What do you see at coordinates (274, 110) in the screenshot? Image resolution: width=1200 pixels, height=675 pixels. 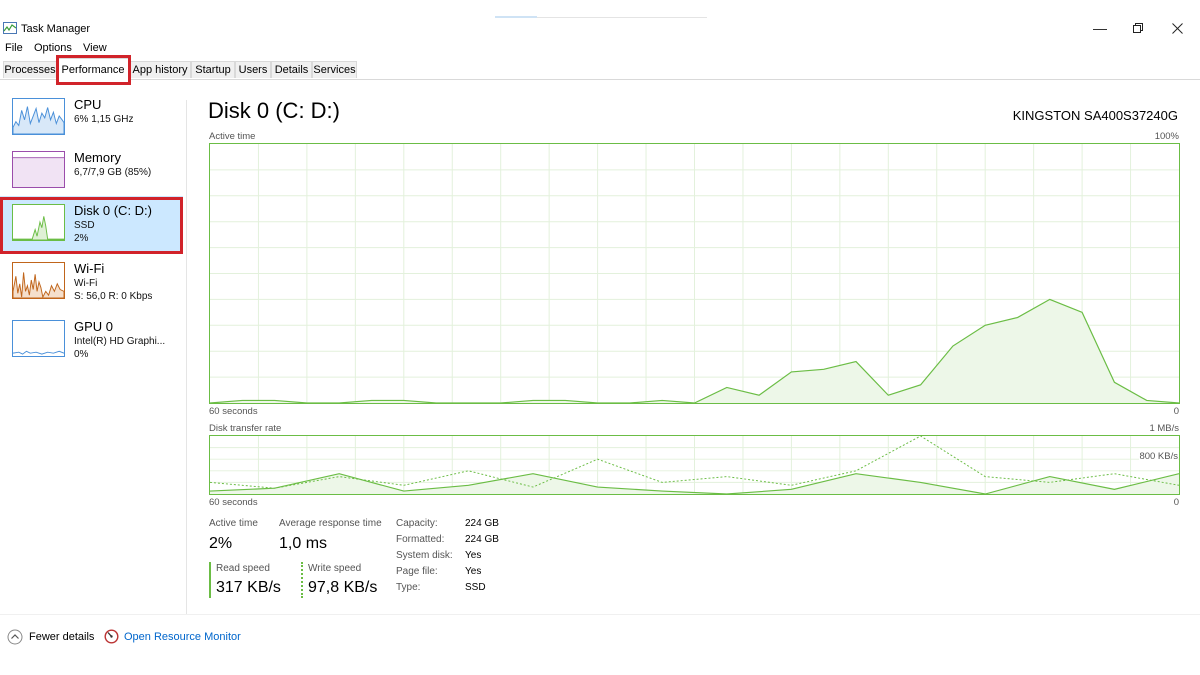 I see `page-title: Disk 0 (C: D:)` at bounding box center [274, 110].